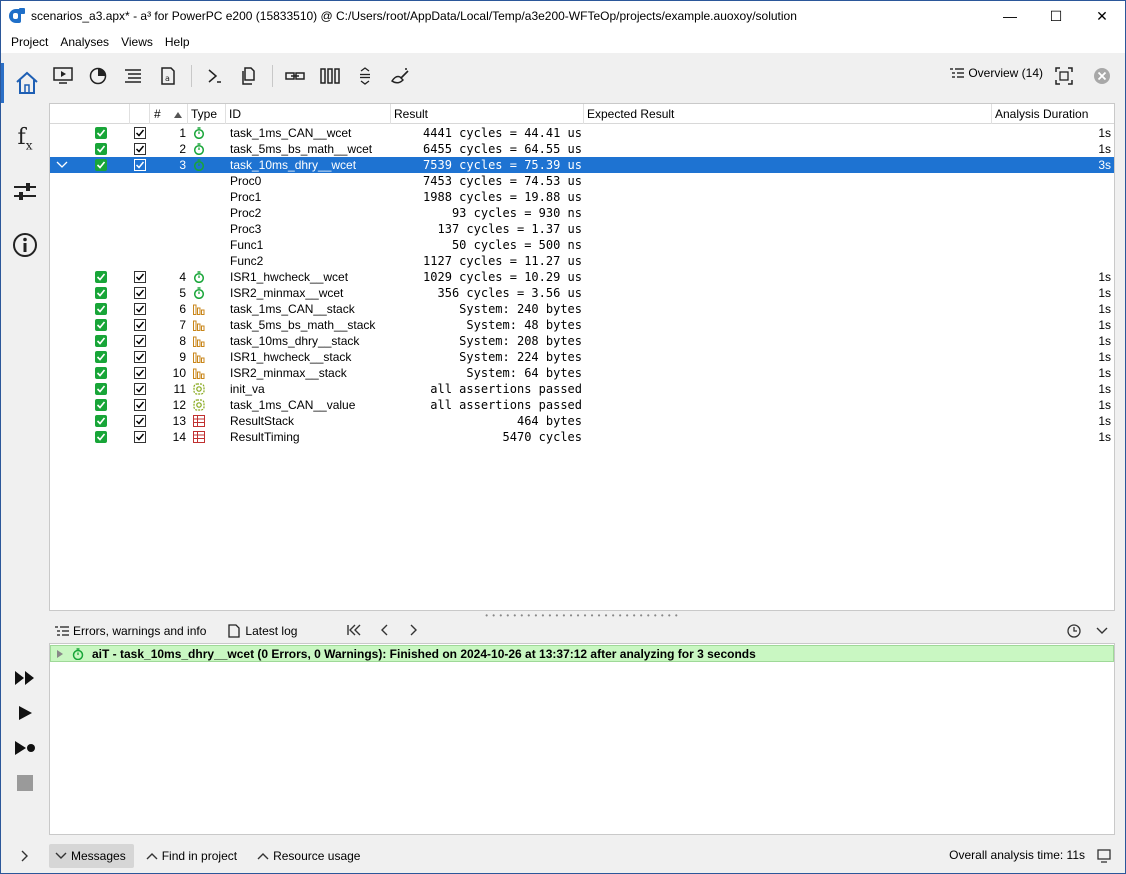  Describe the element at coordinates (249, 76) in the screenshot. I see `copy-button` at that location.